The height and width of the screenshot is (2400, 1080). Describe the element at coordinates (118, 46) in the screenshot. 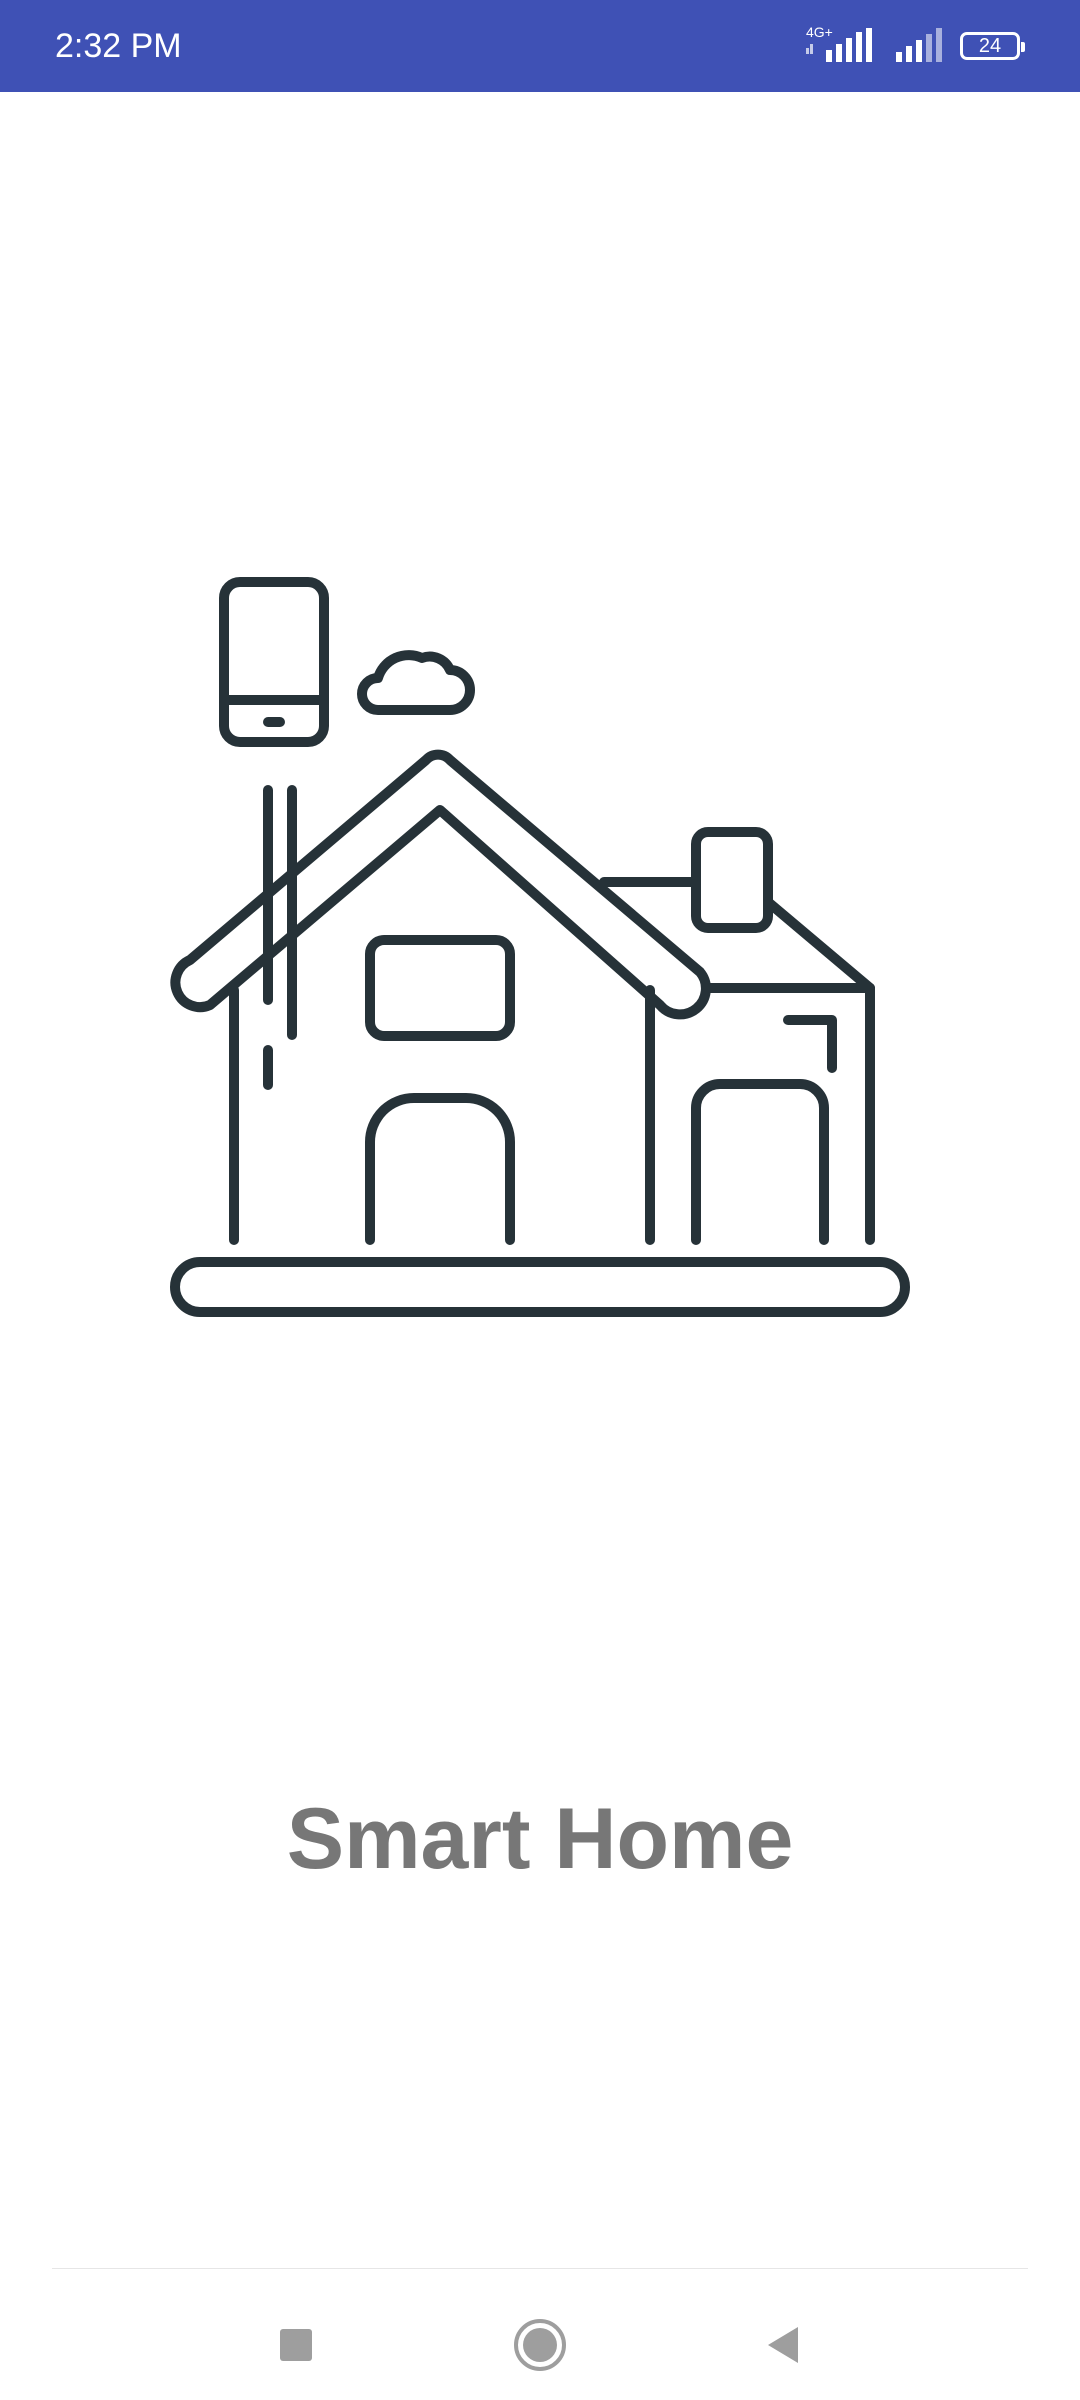

I see `status-time: 2:32 PM` at that location.